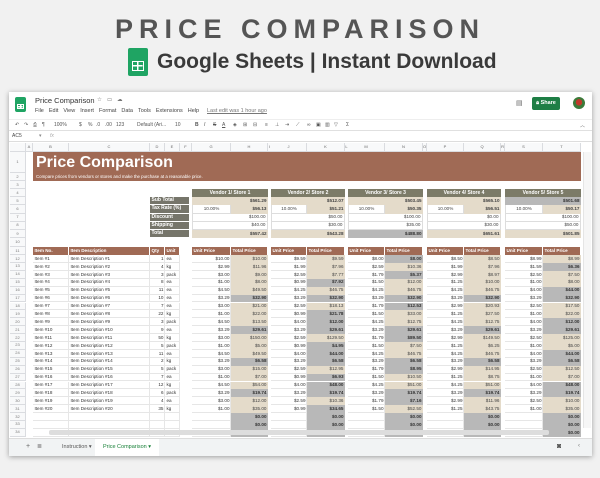 The width and height of the screenshot is (600, 478). I want to click on unit-price-cell: $10.00, so click(211, 259).